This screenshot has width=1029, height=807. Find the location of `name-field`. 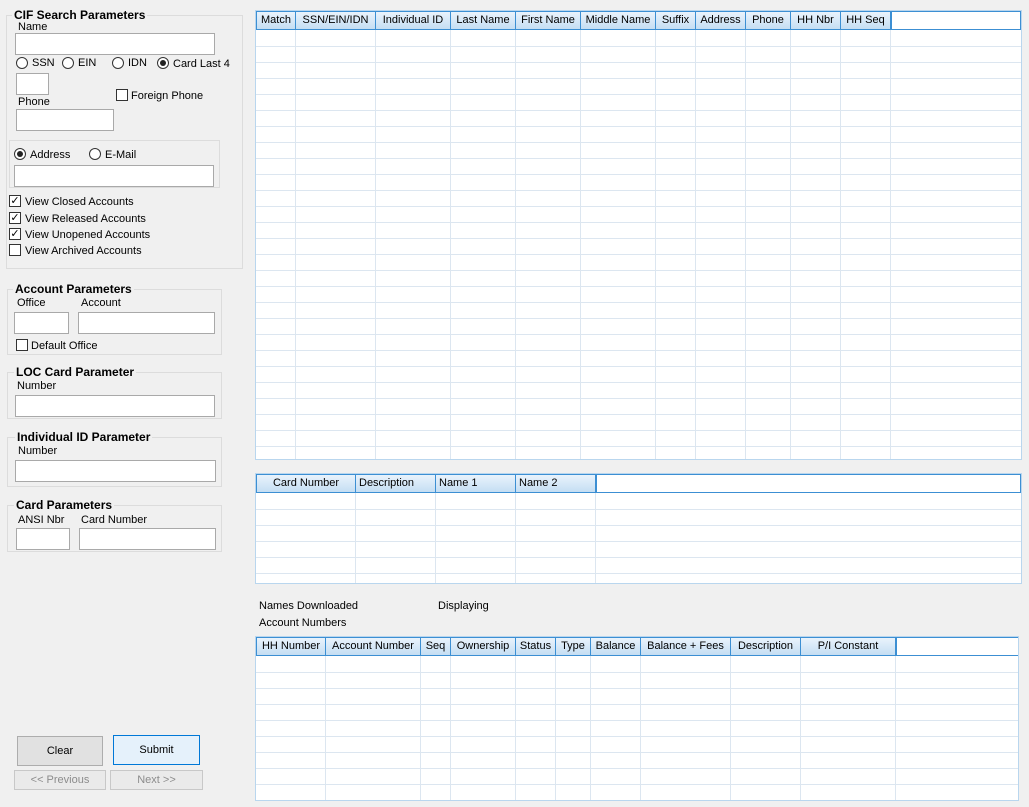

name-field is located at coordinates (115, 44).